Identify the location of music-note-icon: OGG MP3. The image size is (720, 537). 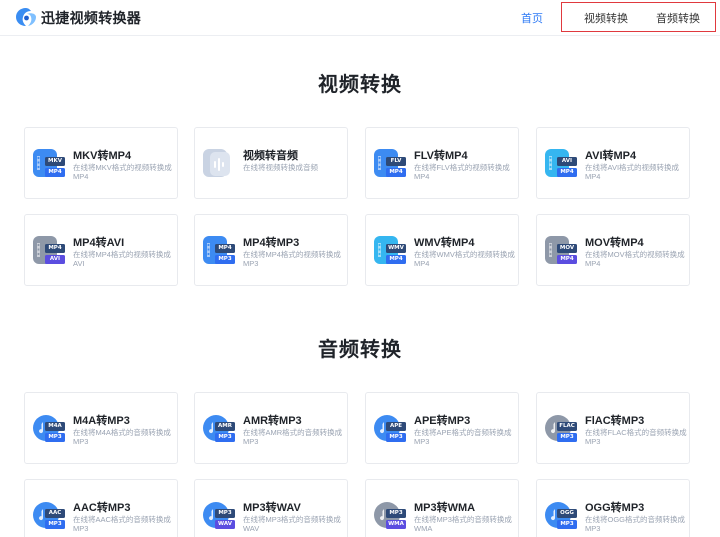
(560, 516).